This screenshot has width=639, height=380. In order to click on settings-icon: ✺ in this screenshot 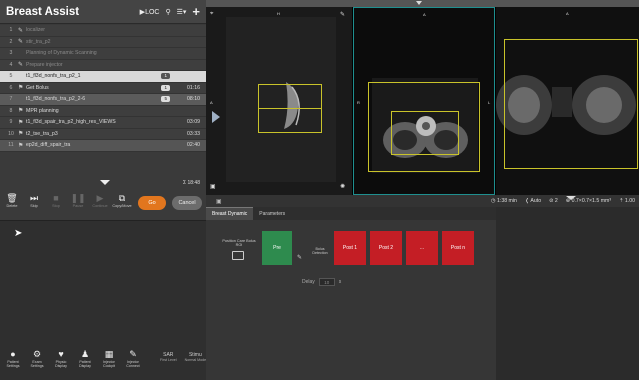, I will do `click(342, 186)`.